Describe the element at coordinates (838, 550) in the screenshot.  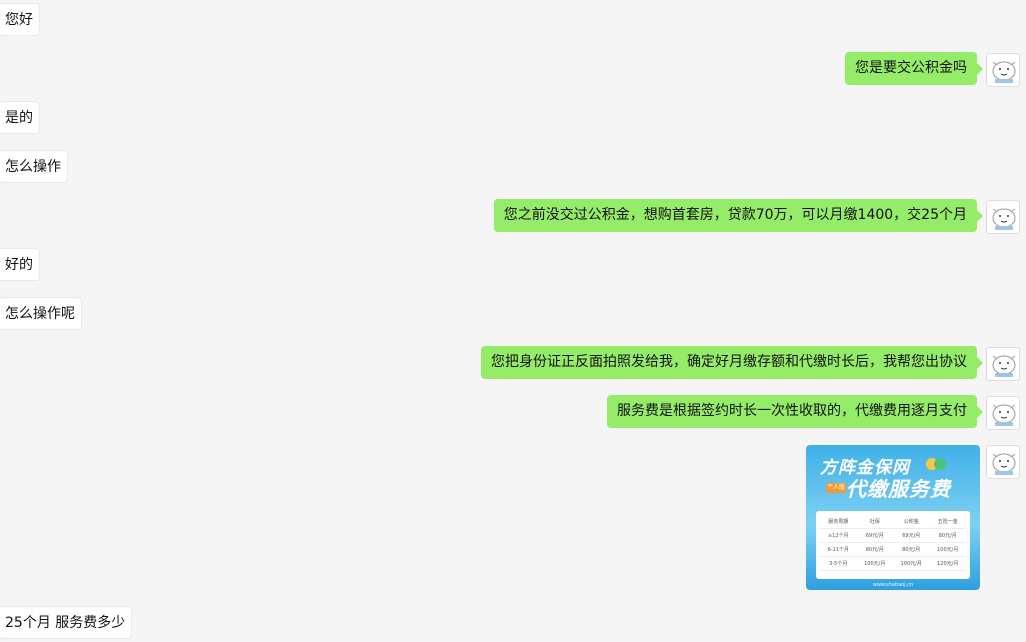
I see `table-cell: 6-11个月` at that location.